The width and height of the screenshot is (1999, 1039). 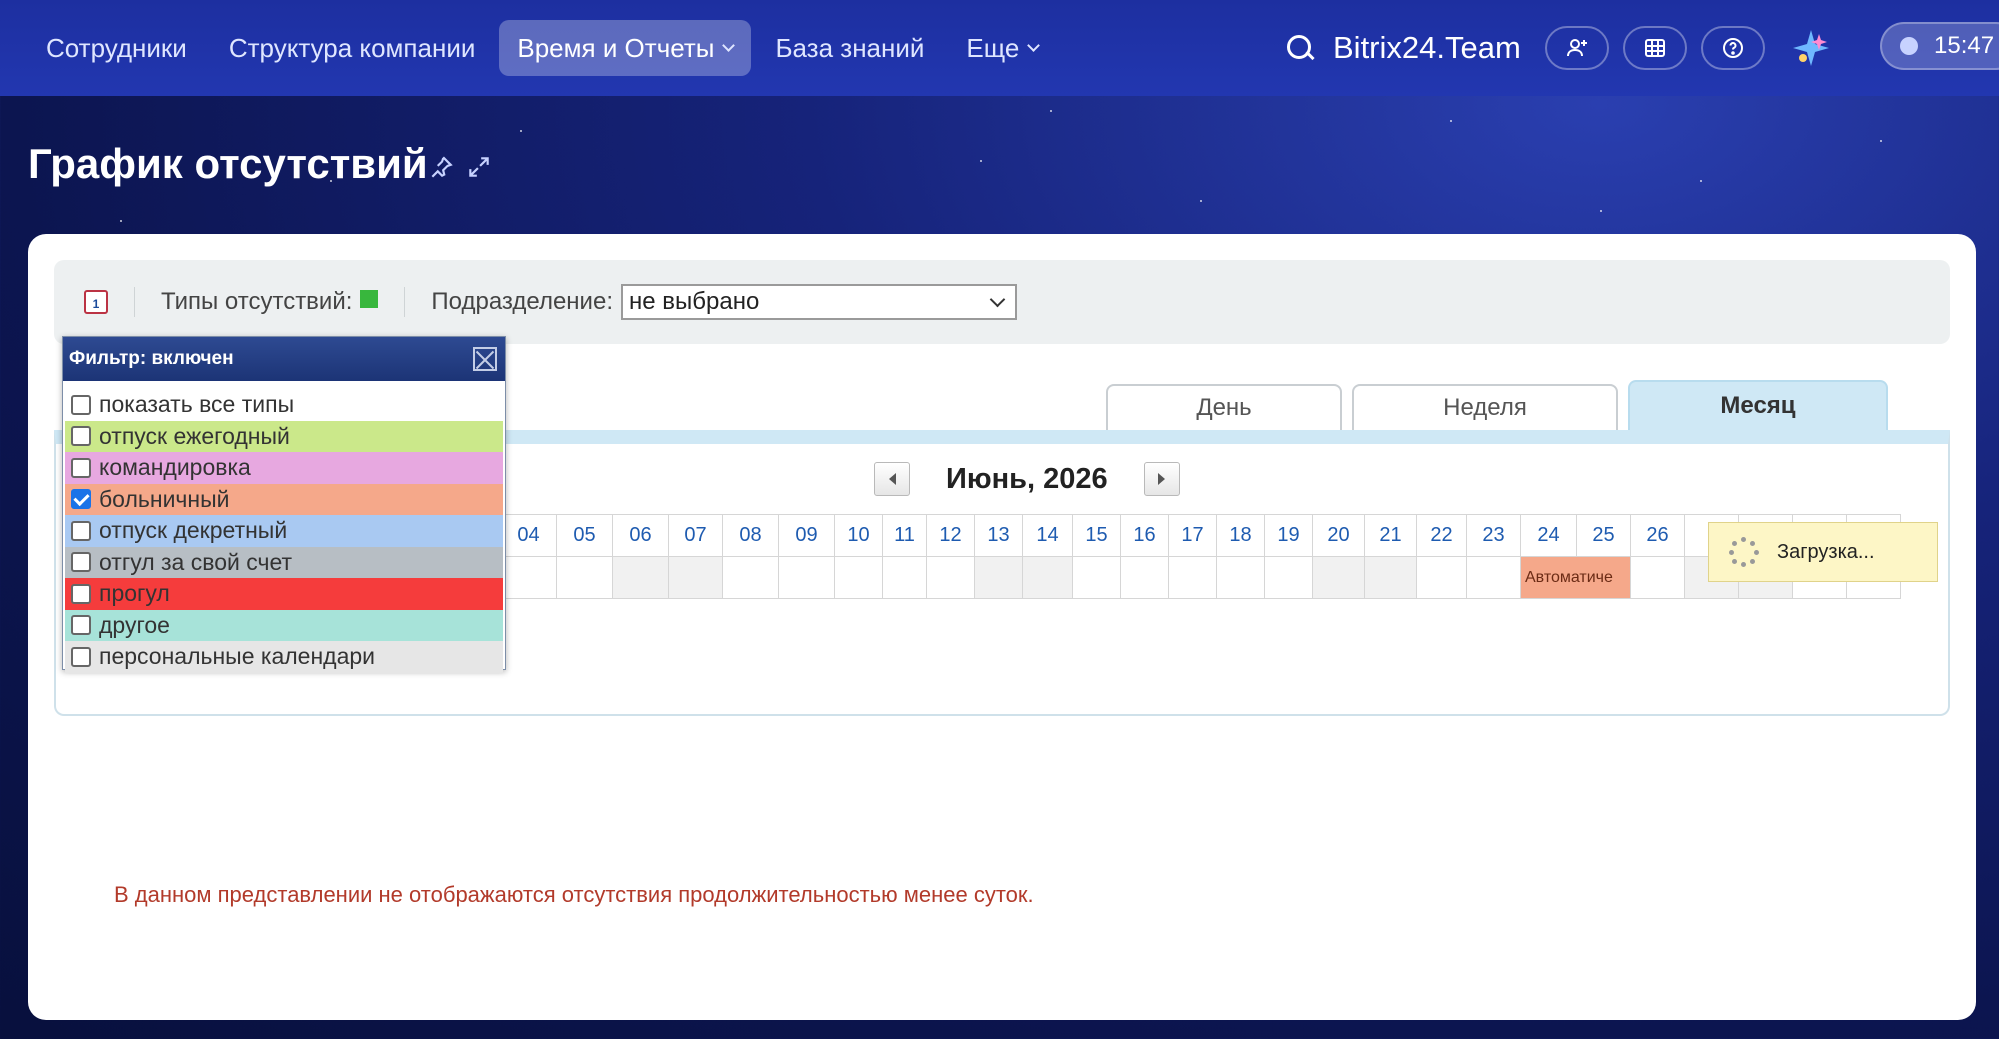 I want to click on day-header: 26, so click(x=1657, y=535).